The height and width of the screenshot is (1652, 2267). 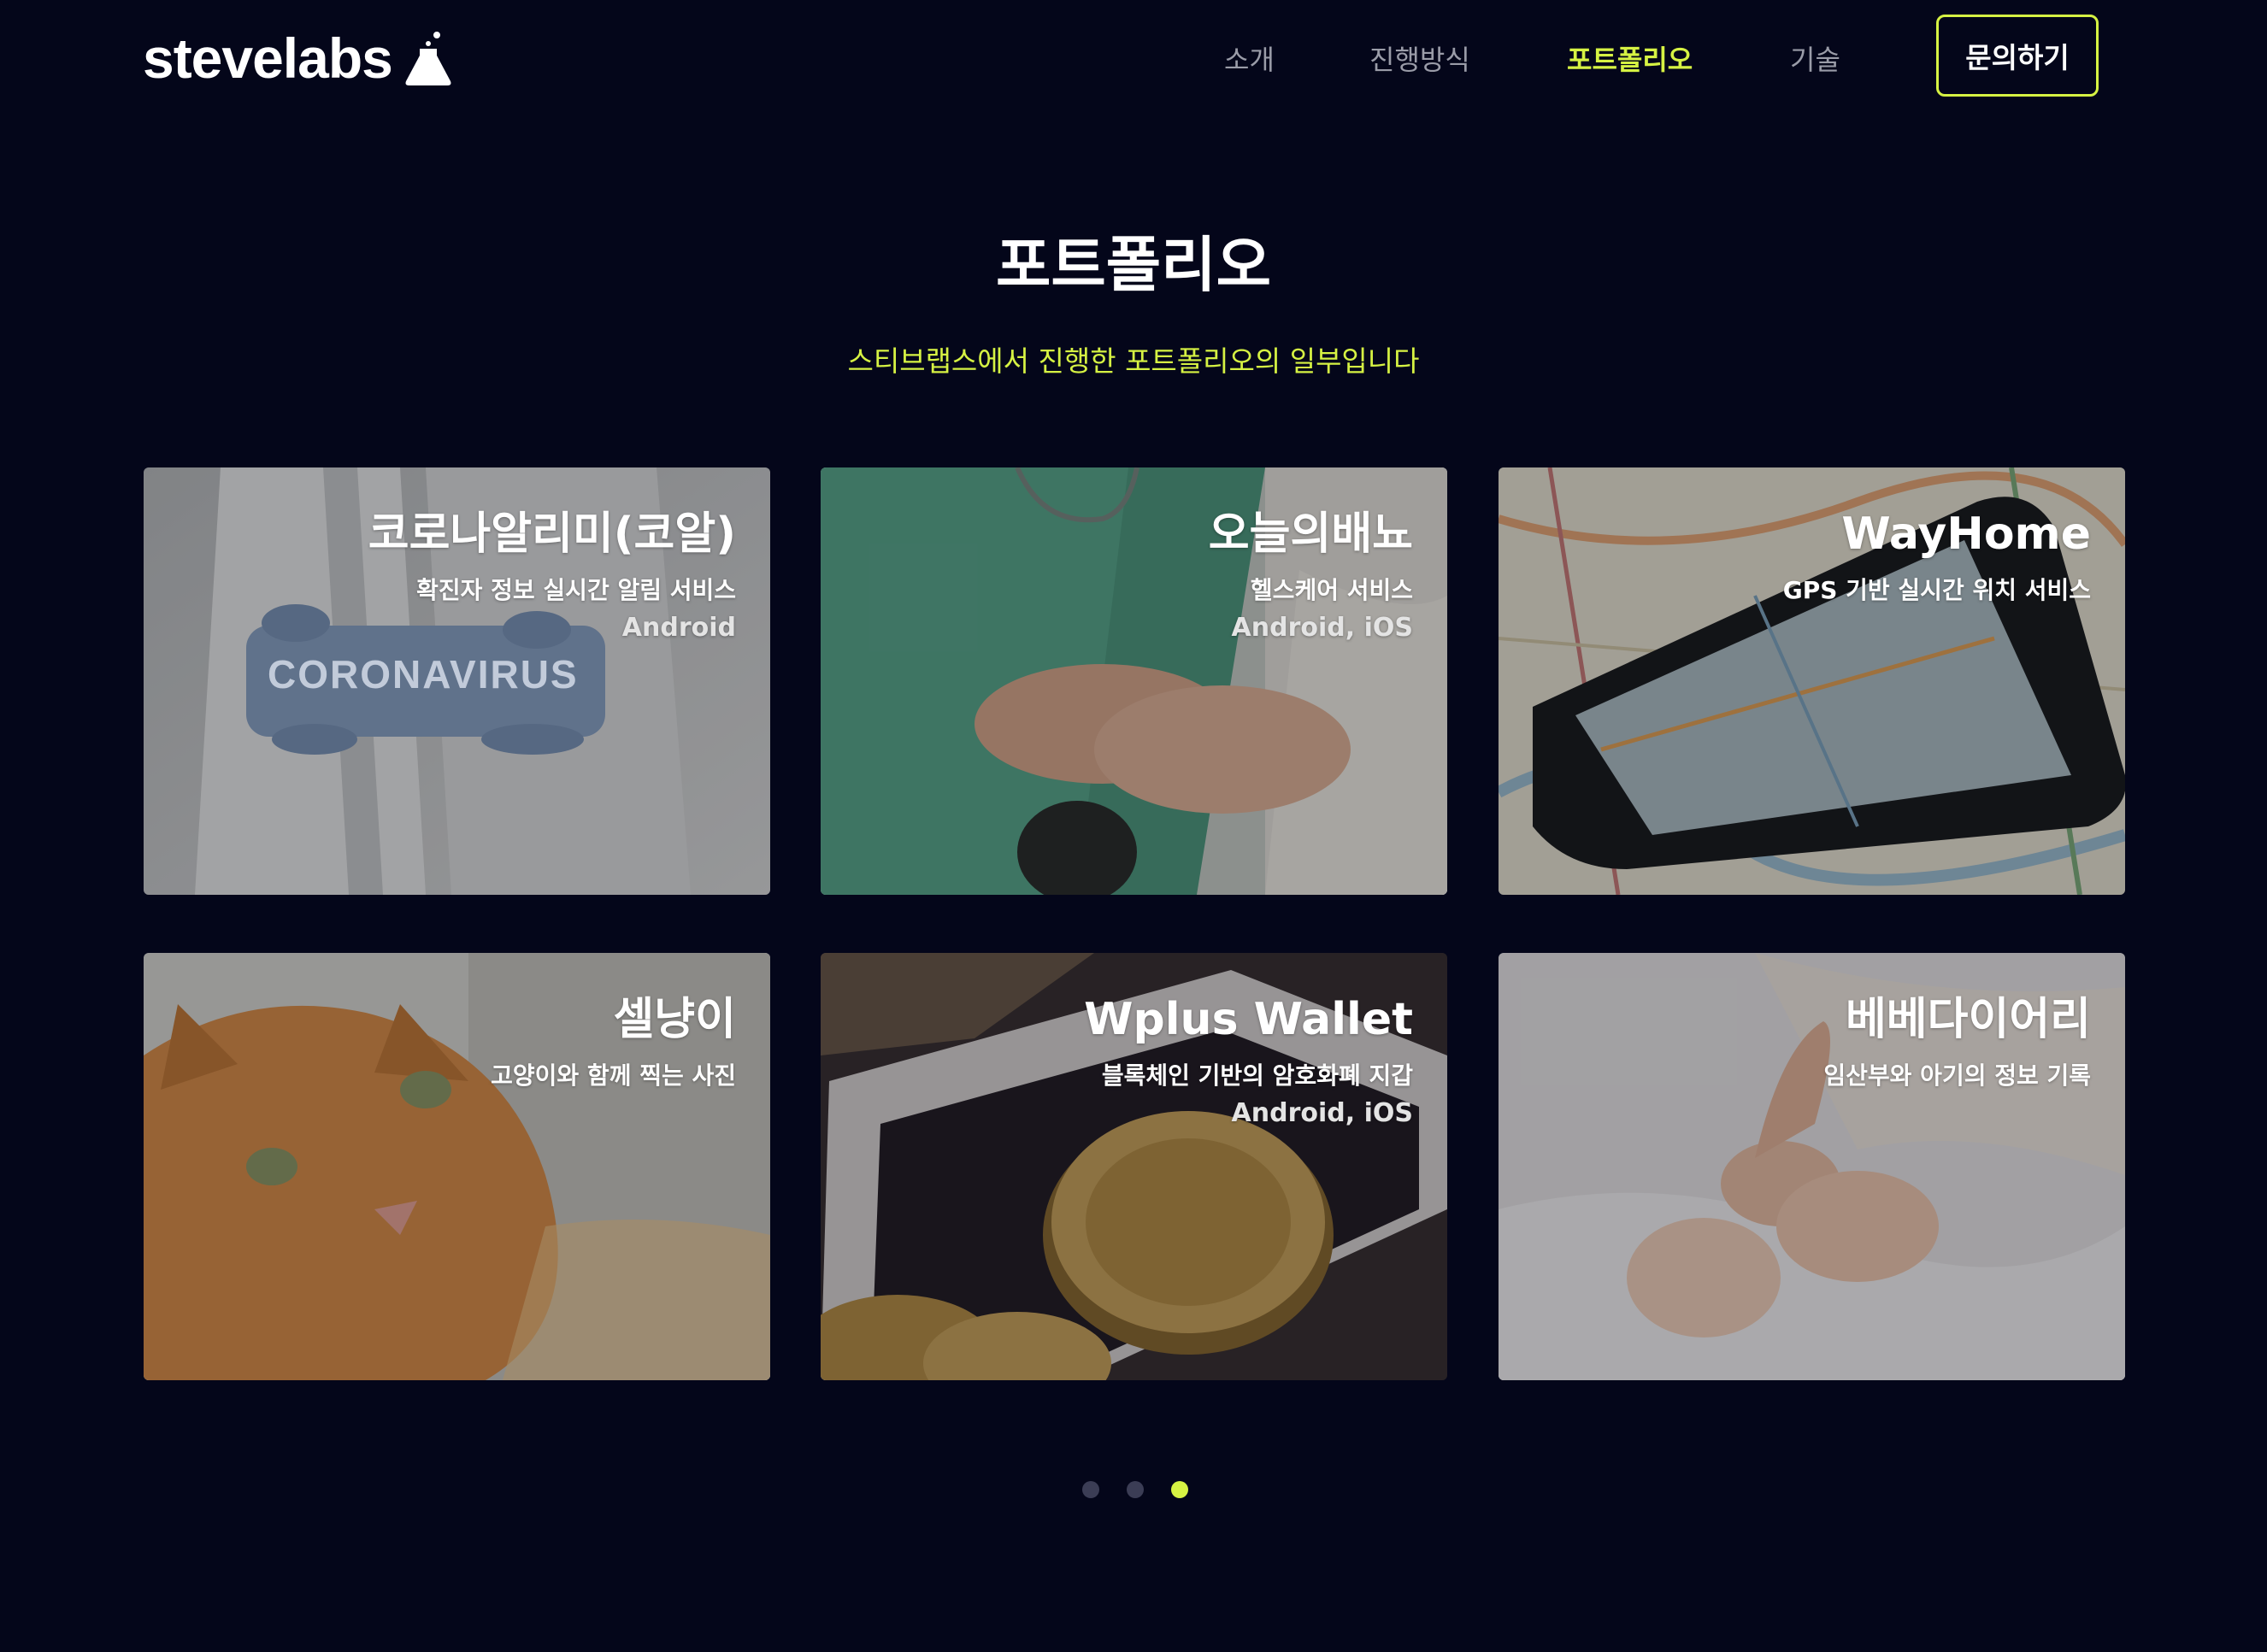 I want to click on carousel-pagination, so click(x=1133, y=1492).